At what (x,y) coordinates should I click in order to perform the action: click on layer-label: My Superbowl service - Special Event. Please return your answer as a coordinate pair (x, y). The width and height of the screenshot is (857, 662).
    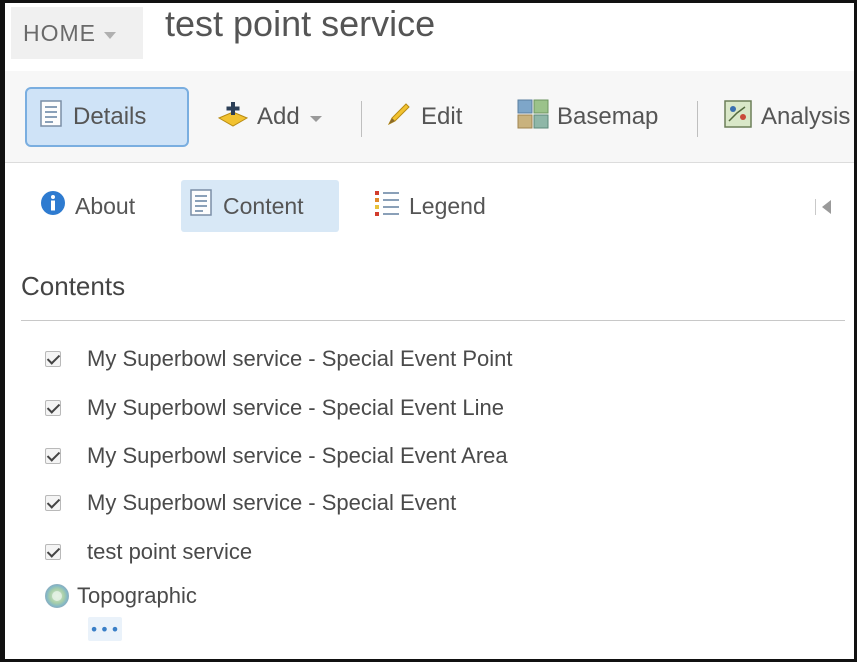
    Looking at the image, I should click on (272, 502).